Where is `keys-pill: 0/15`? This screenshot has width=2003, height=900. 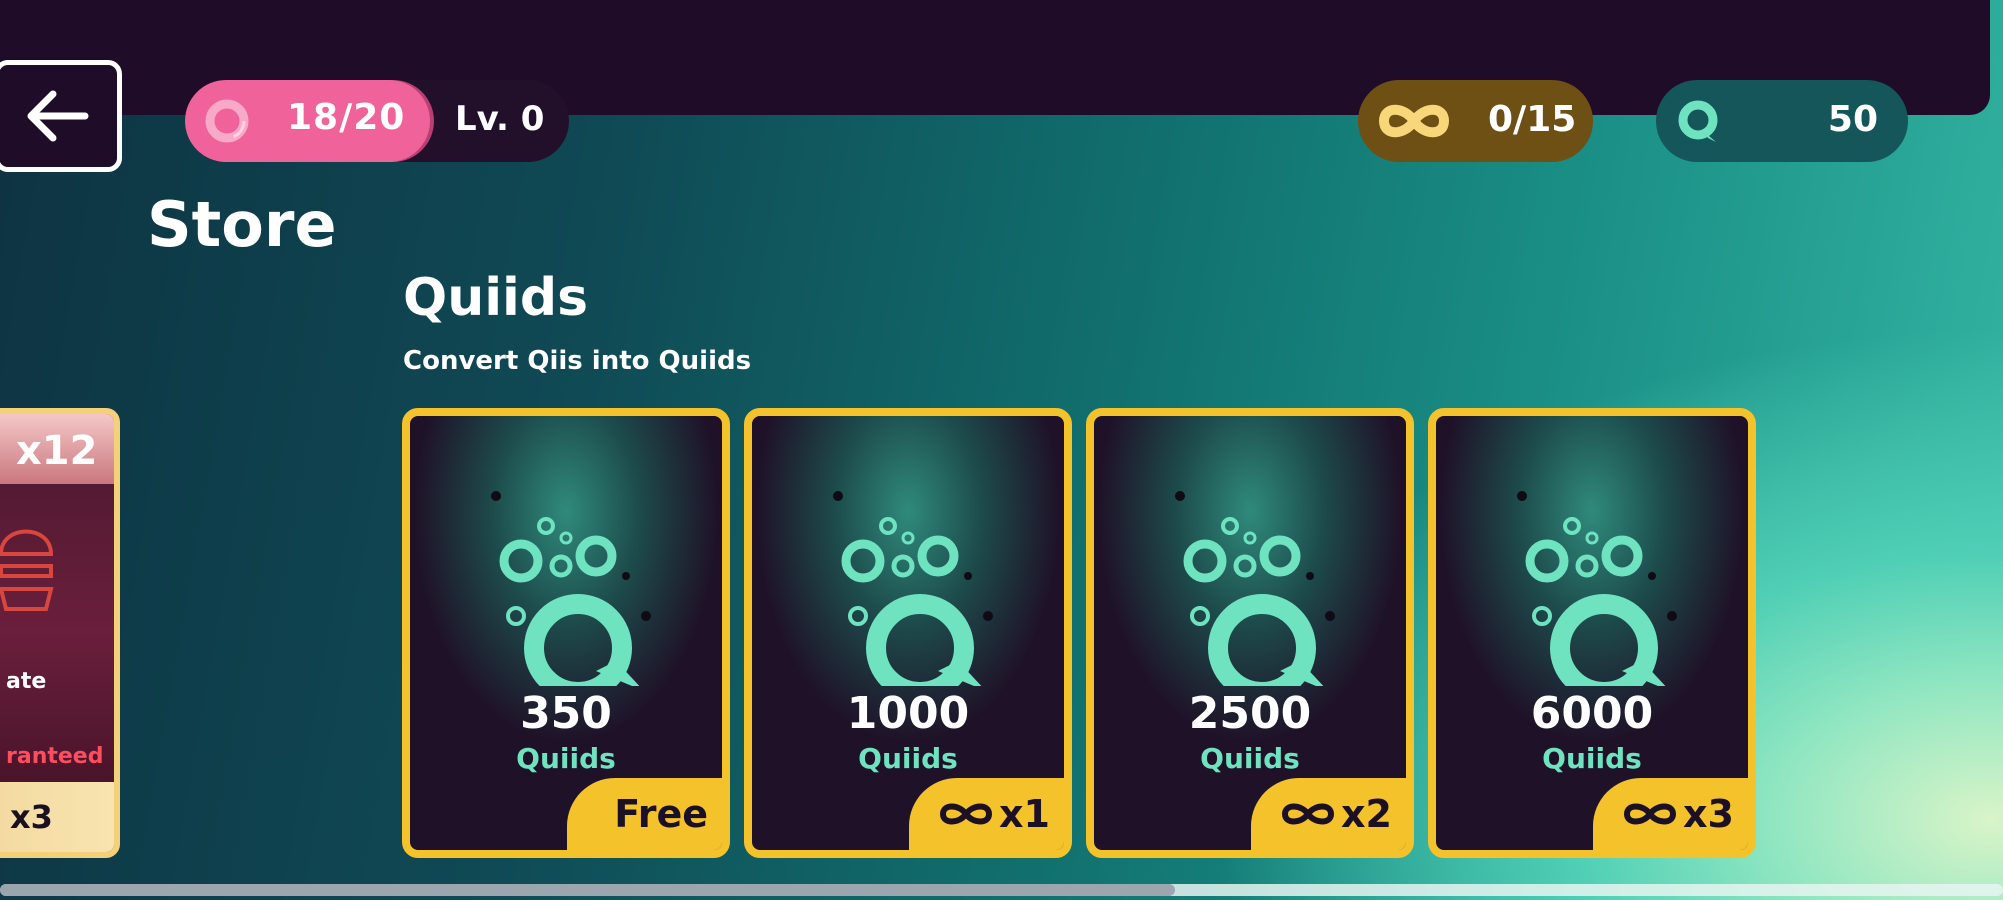 keys-pill: 0/15 is located at coordinates (1475, 121).